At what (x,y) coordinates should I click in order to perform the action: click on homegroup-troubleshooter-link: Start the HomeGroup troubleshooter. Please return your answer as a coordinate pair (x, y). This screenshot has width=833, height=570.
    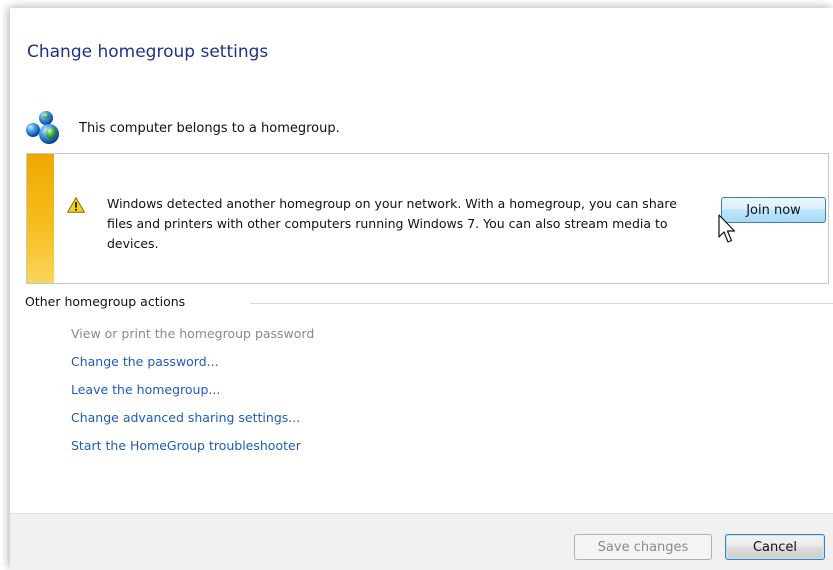
    Looking at the image, I should click on (192, 446).